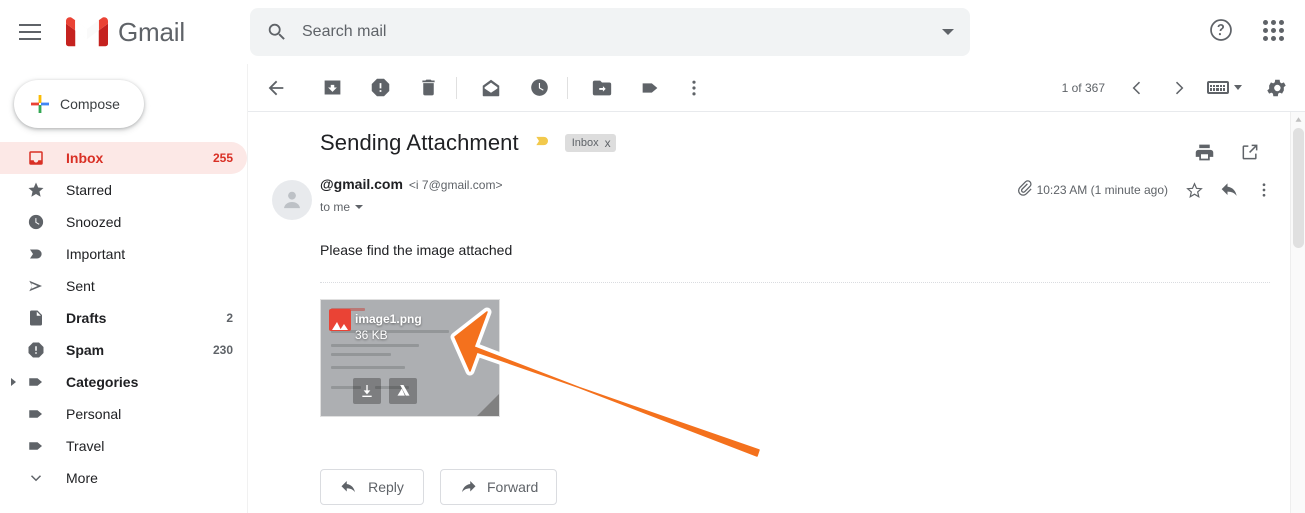 The width and height of the screenshot is (1305, 513). What do you see at coordinates (36, 222) in the screenshot?
I see `clock-icon` at bounding box center [36, 222].